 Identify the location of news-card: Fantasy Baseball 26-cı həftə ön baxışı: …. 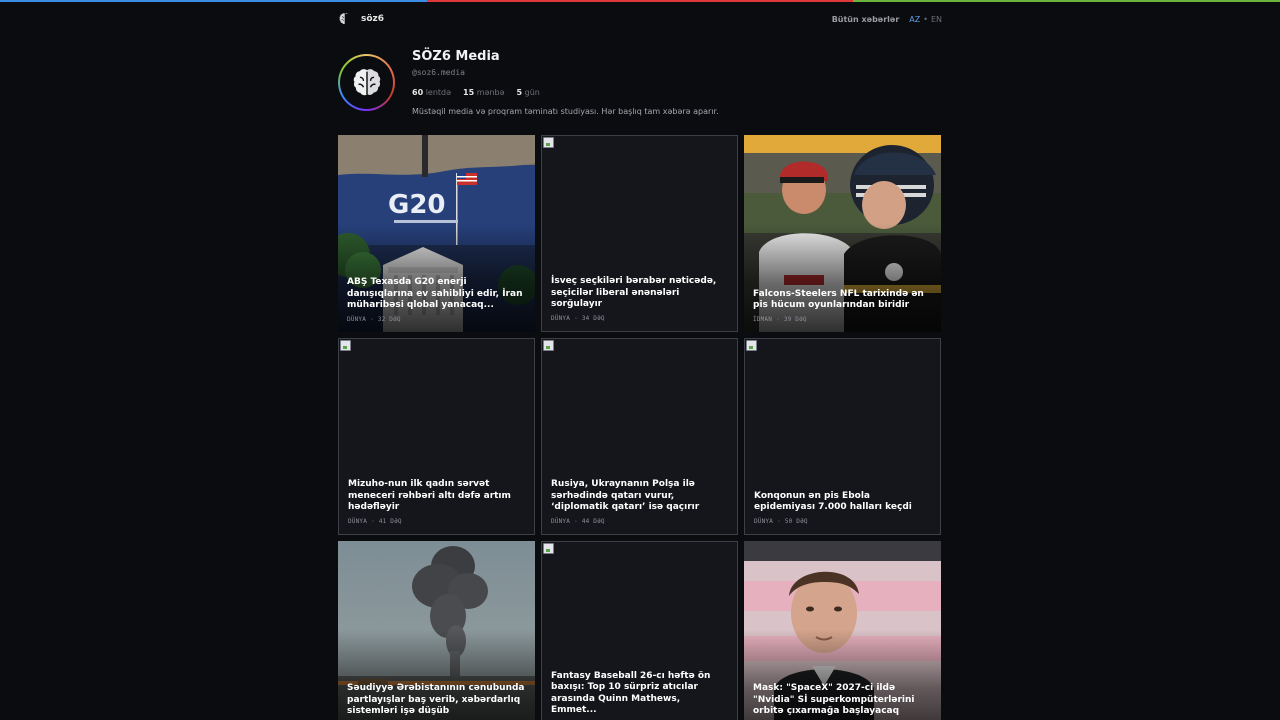
(639, 630).